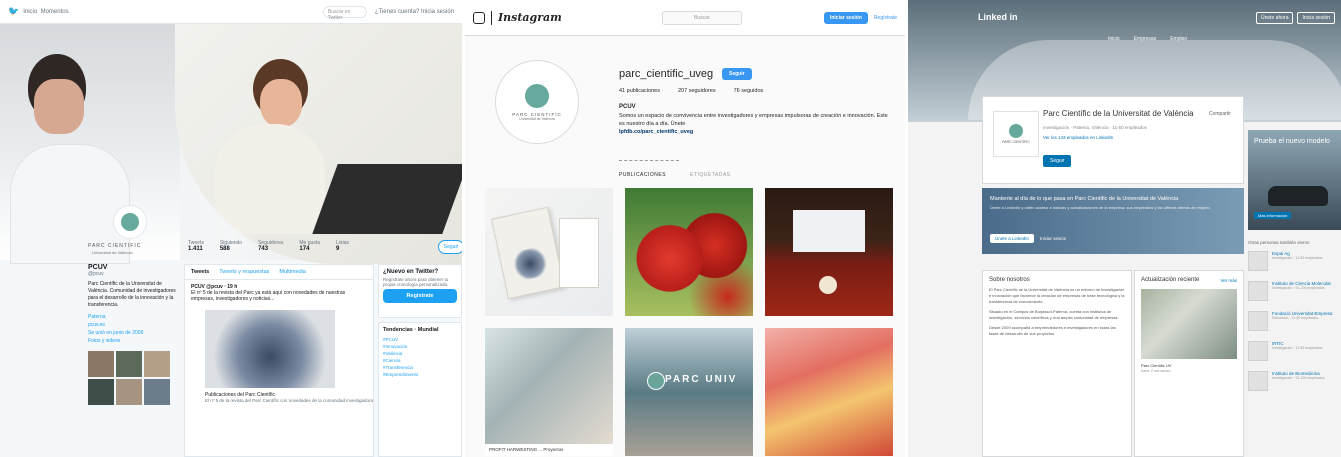 Image resolution: width=1341 pixels, height=457 pixels. What do you see at coordinates (1078, 137) in the screenshot?
I see `employees-link: Ver los 143 empleados en LinkedIn` at bounding box center [1078, 137].